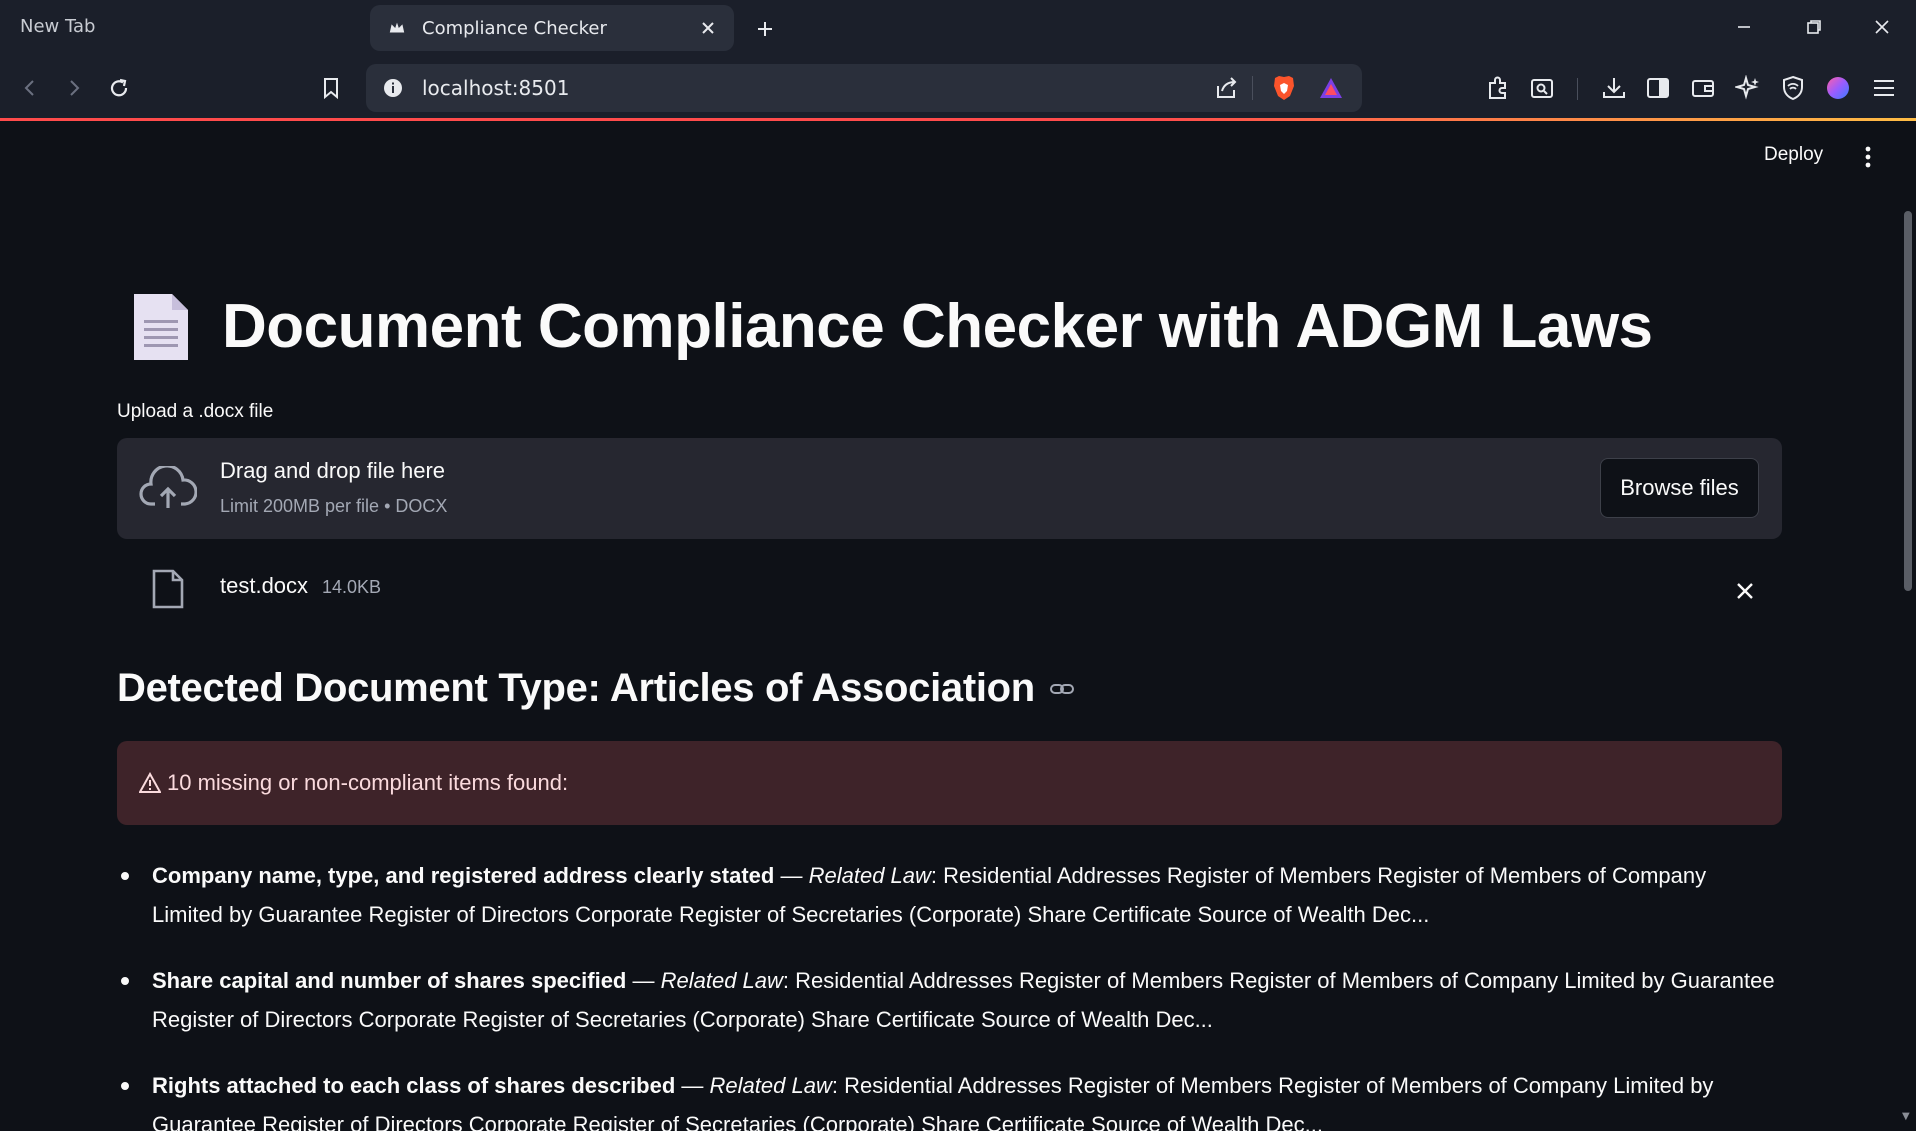 This screenshot has width=1916, height=1131. What do you see at coordinates (1744, 27) in the screenshot?
I see `minimize-icon` at bounding box center [1744, 27].